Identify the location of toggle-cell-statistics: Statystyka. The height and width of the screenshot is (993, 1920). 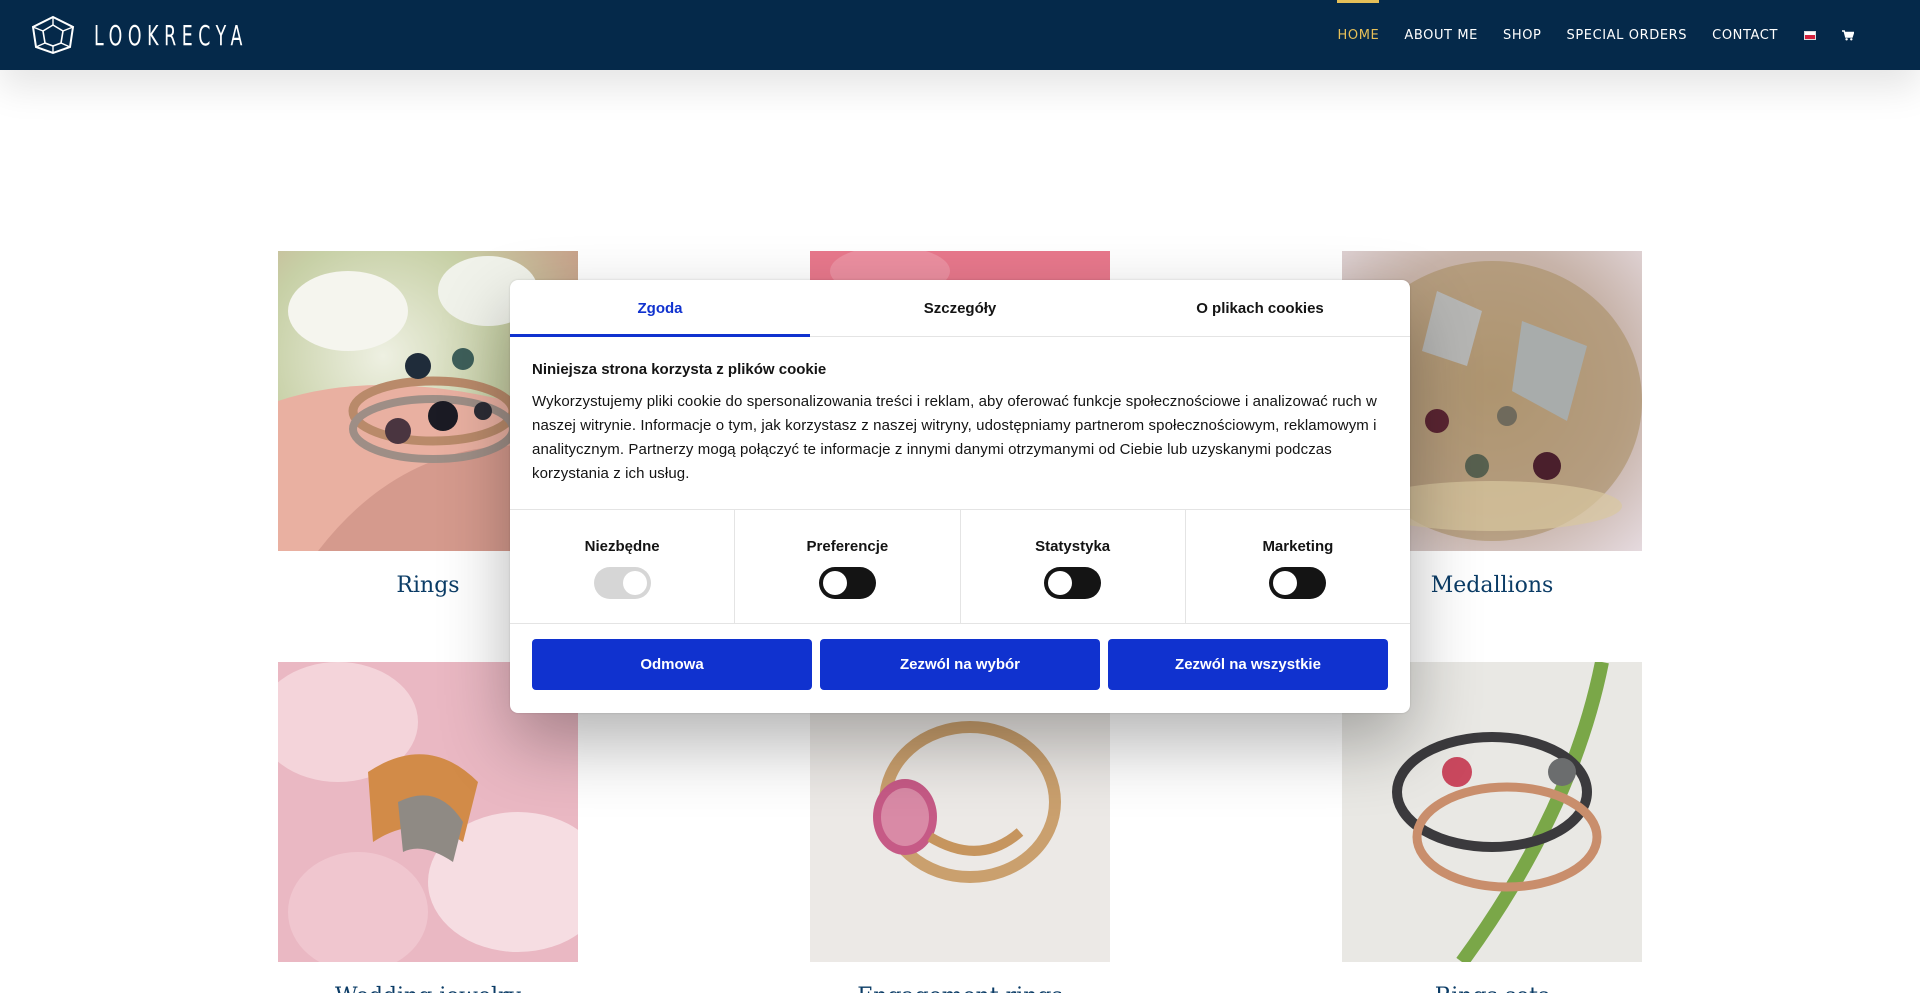
(1073, 566).